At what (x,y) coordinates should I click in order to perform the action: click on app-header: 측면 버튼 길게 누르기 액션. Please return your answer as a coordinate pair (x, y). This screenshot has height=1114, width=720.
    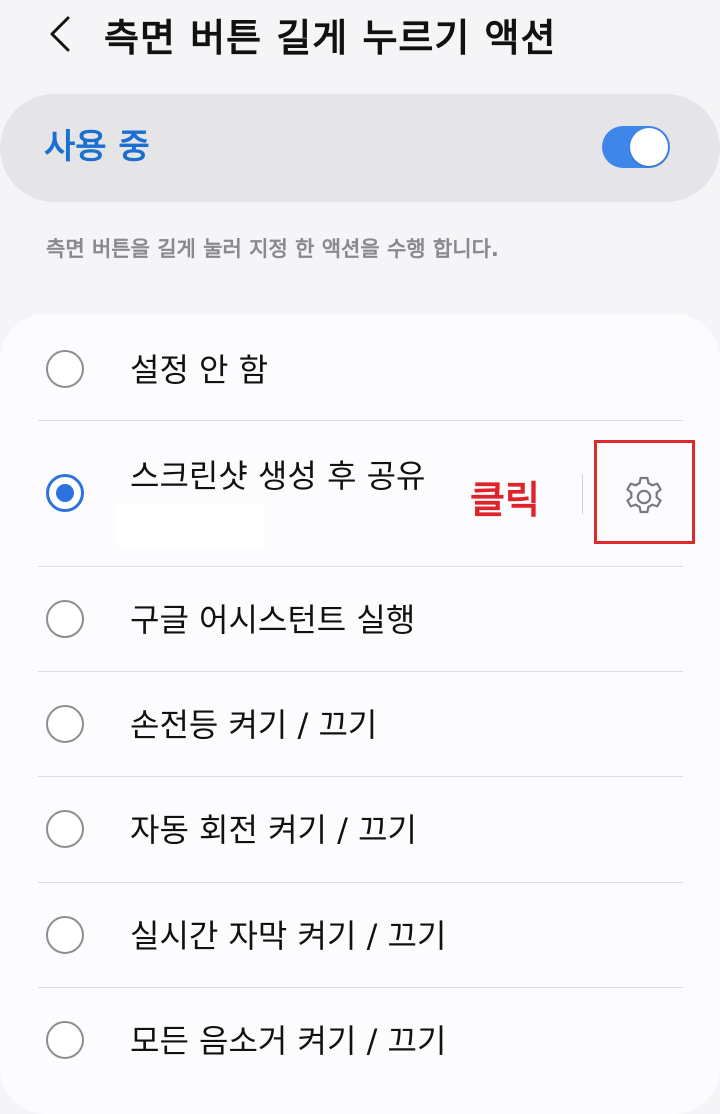
    Looking at the image, I should click on (360, 40).